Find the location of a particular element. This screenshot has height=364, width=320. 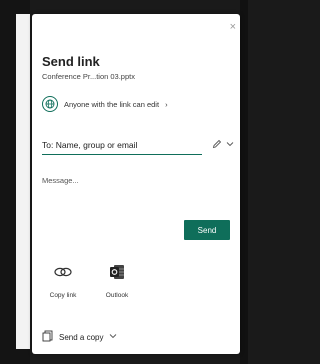

recipient-input: To: Name, group or email is located at coordinates (122, 147).